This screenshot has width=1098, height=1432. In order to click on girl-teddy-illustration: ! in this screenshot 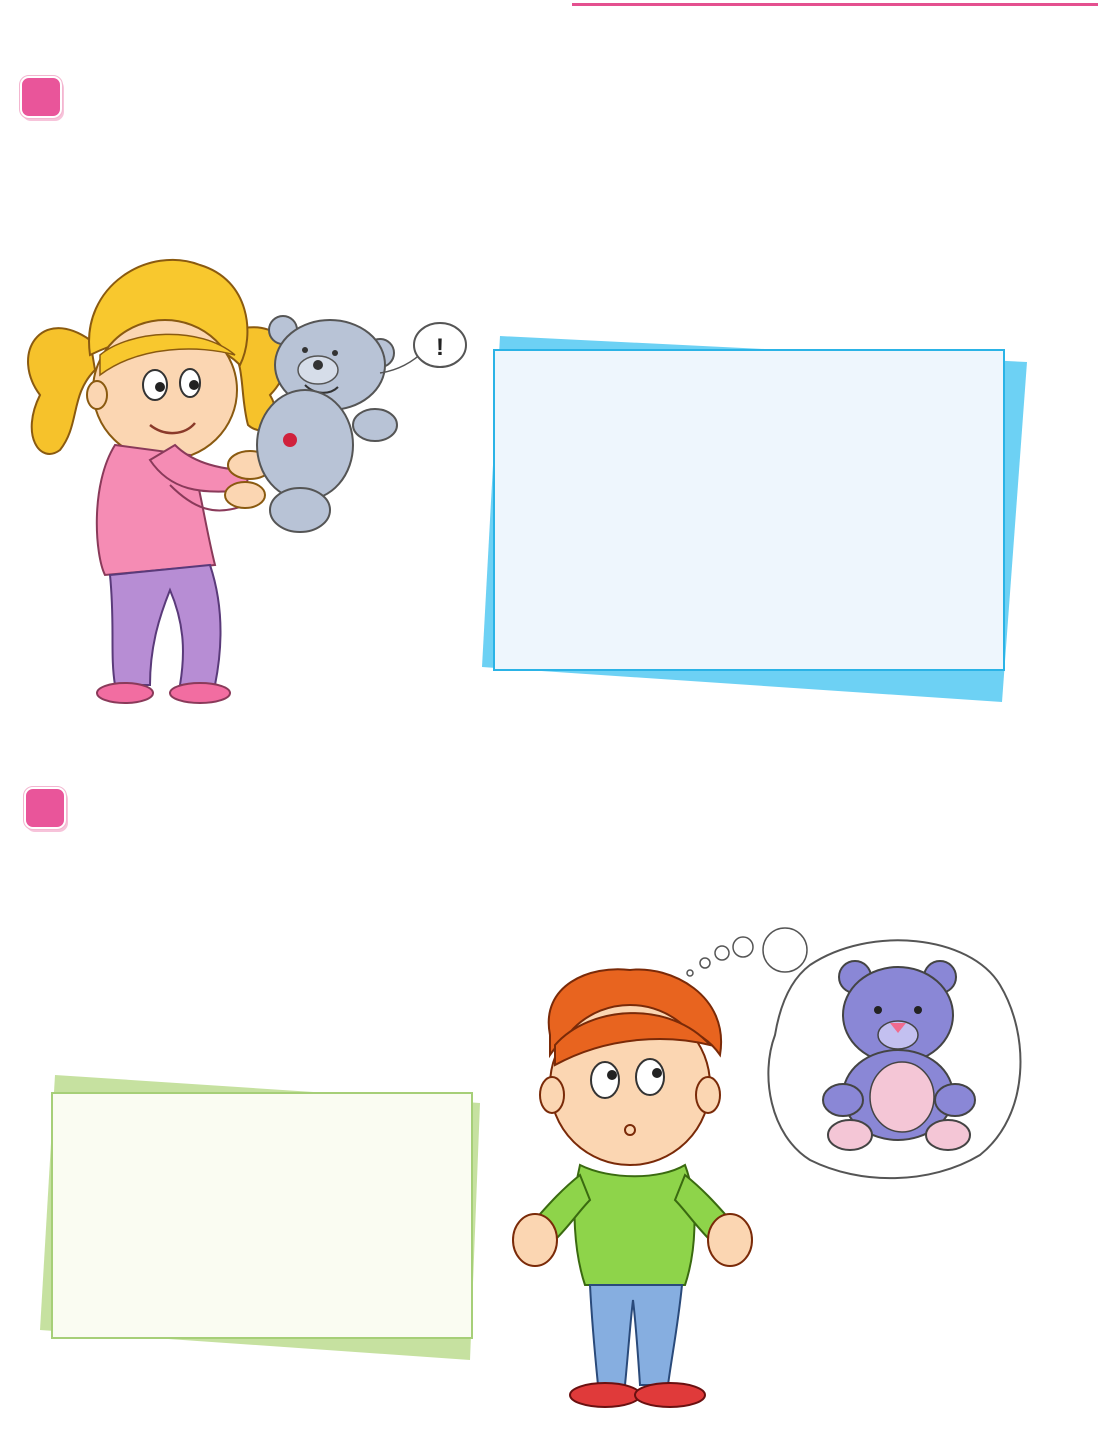, I will do `click(247, 481)`.